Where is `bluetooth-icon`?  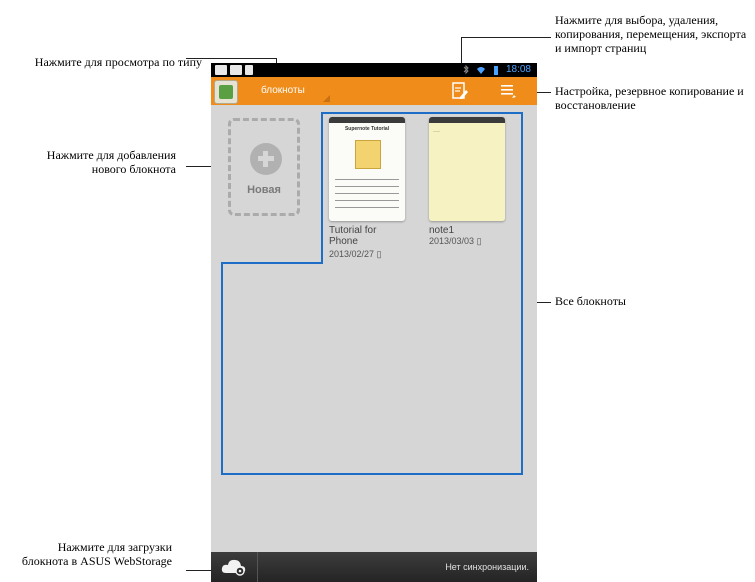 bluetooth-icon is located at coordinates (466, 69).